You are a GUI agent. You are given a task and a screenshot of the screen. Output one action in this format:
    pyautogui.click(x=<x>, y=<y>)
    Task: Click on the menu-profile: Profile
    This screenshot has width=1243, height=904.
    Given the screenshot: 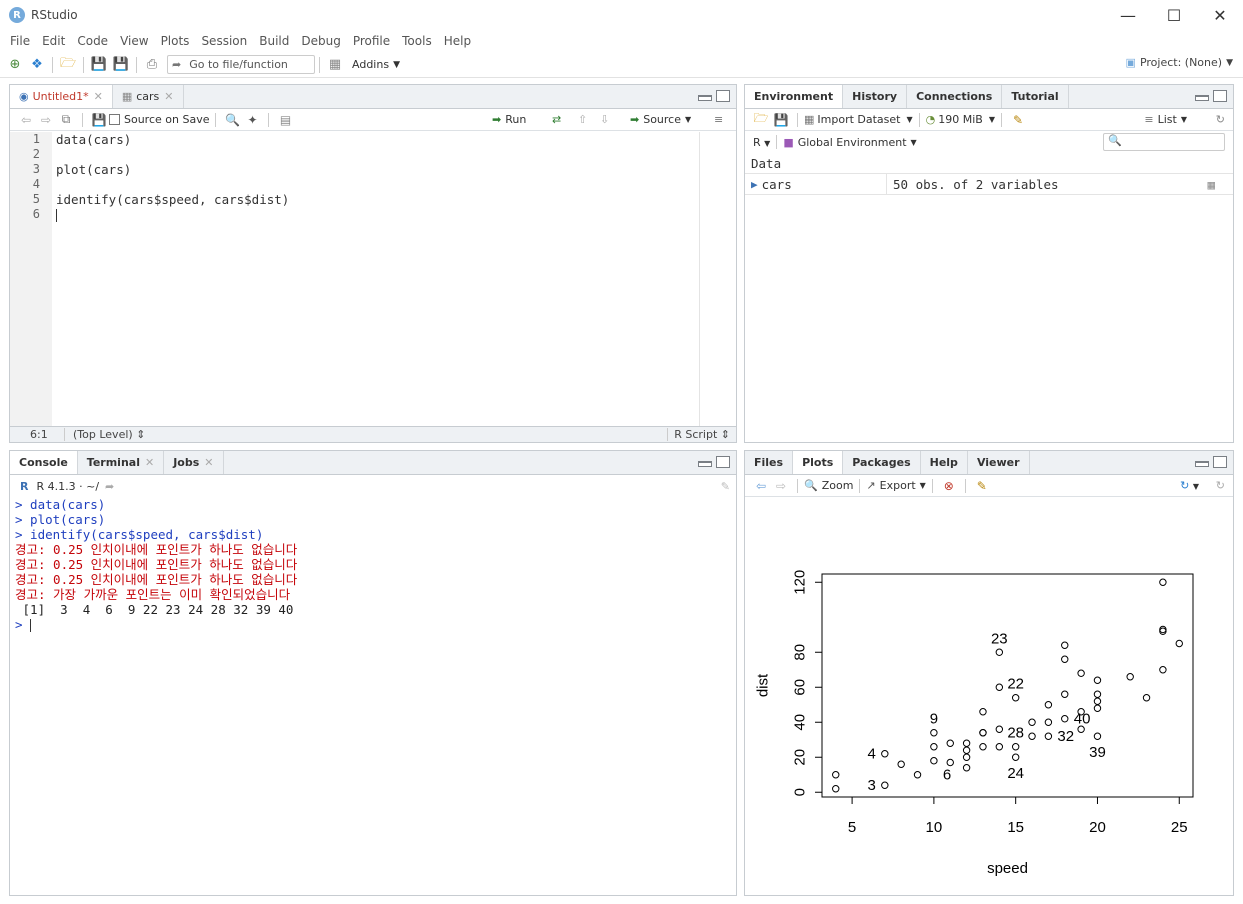 What is the action you would take?
    pyautogui.click(x=371, y=41)
    